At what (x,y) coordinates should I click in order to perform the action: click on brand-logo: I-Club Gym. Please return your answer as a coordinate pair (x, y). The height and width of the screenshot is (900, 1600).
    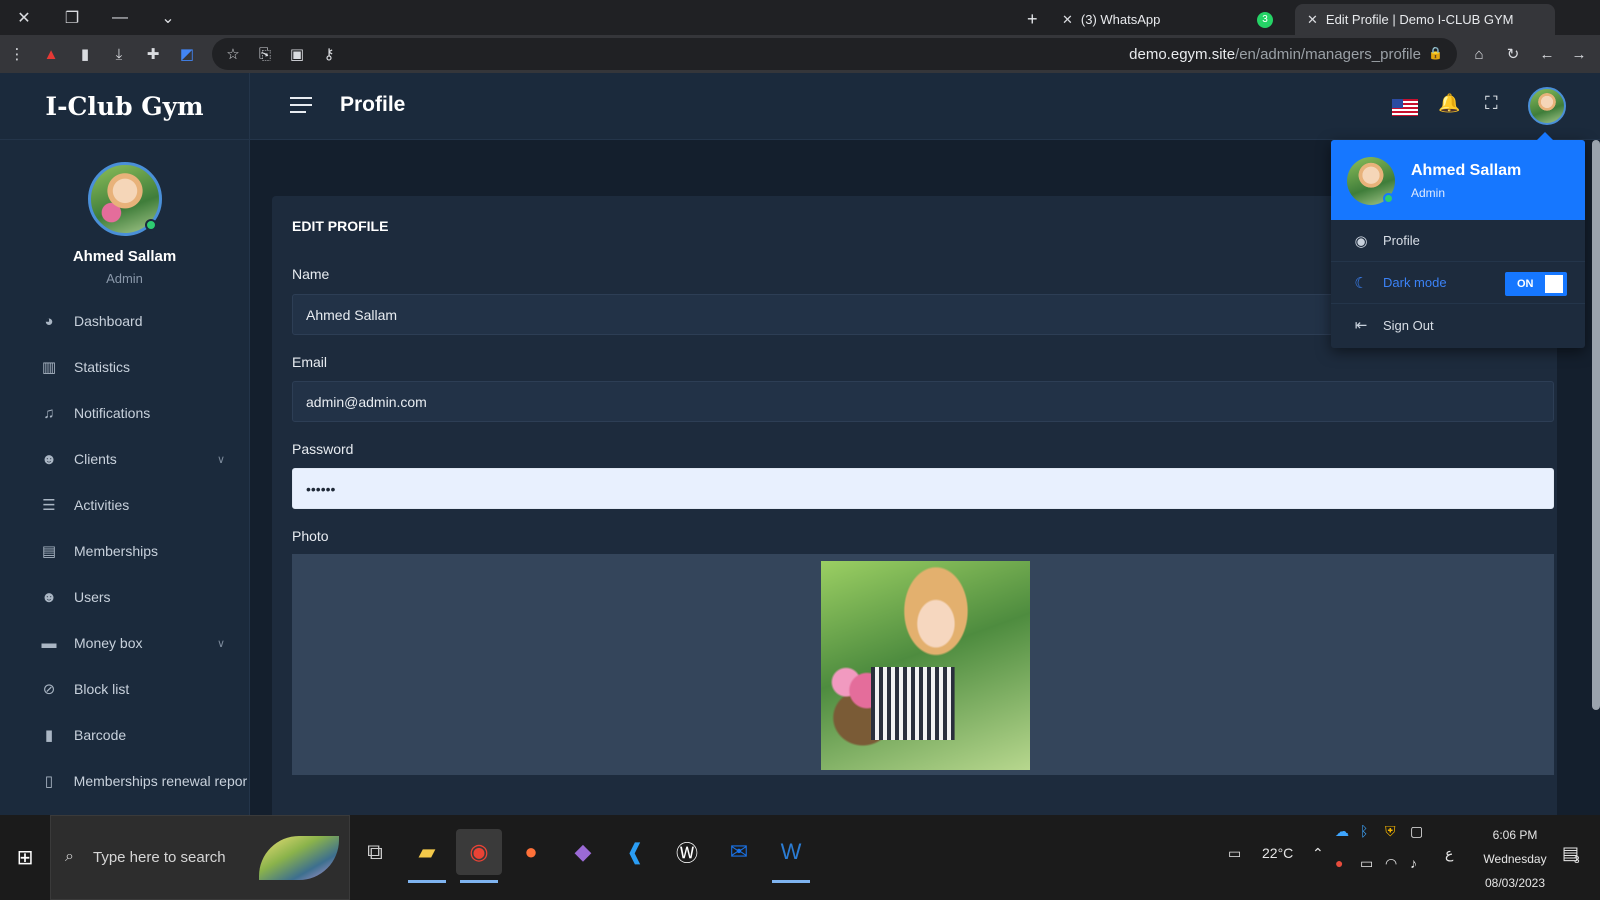
    Looking at the image, I should click on (124, 106).